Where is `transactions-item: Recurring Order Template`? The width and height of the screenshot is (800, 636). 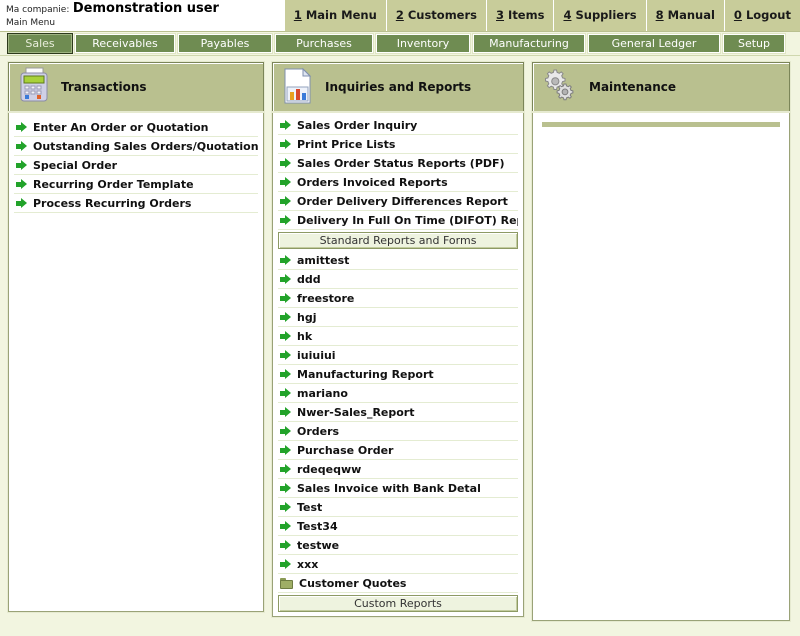
transactions-item: Recurring Order Template is located at coordinates (136, 184).